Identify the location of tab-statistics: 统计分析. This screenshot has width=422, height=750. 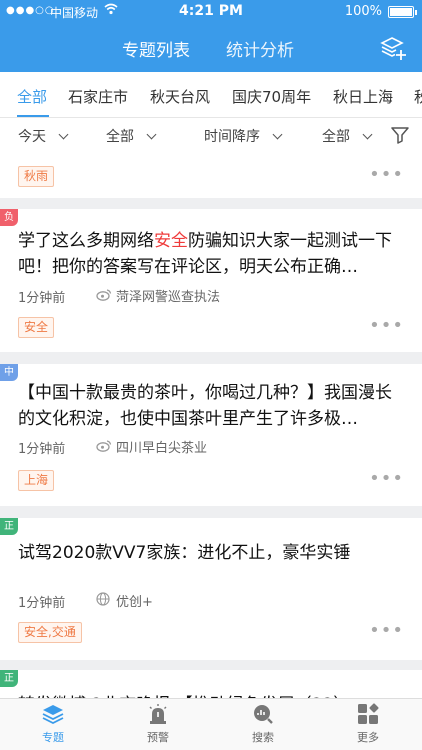
(260, 48).